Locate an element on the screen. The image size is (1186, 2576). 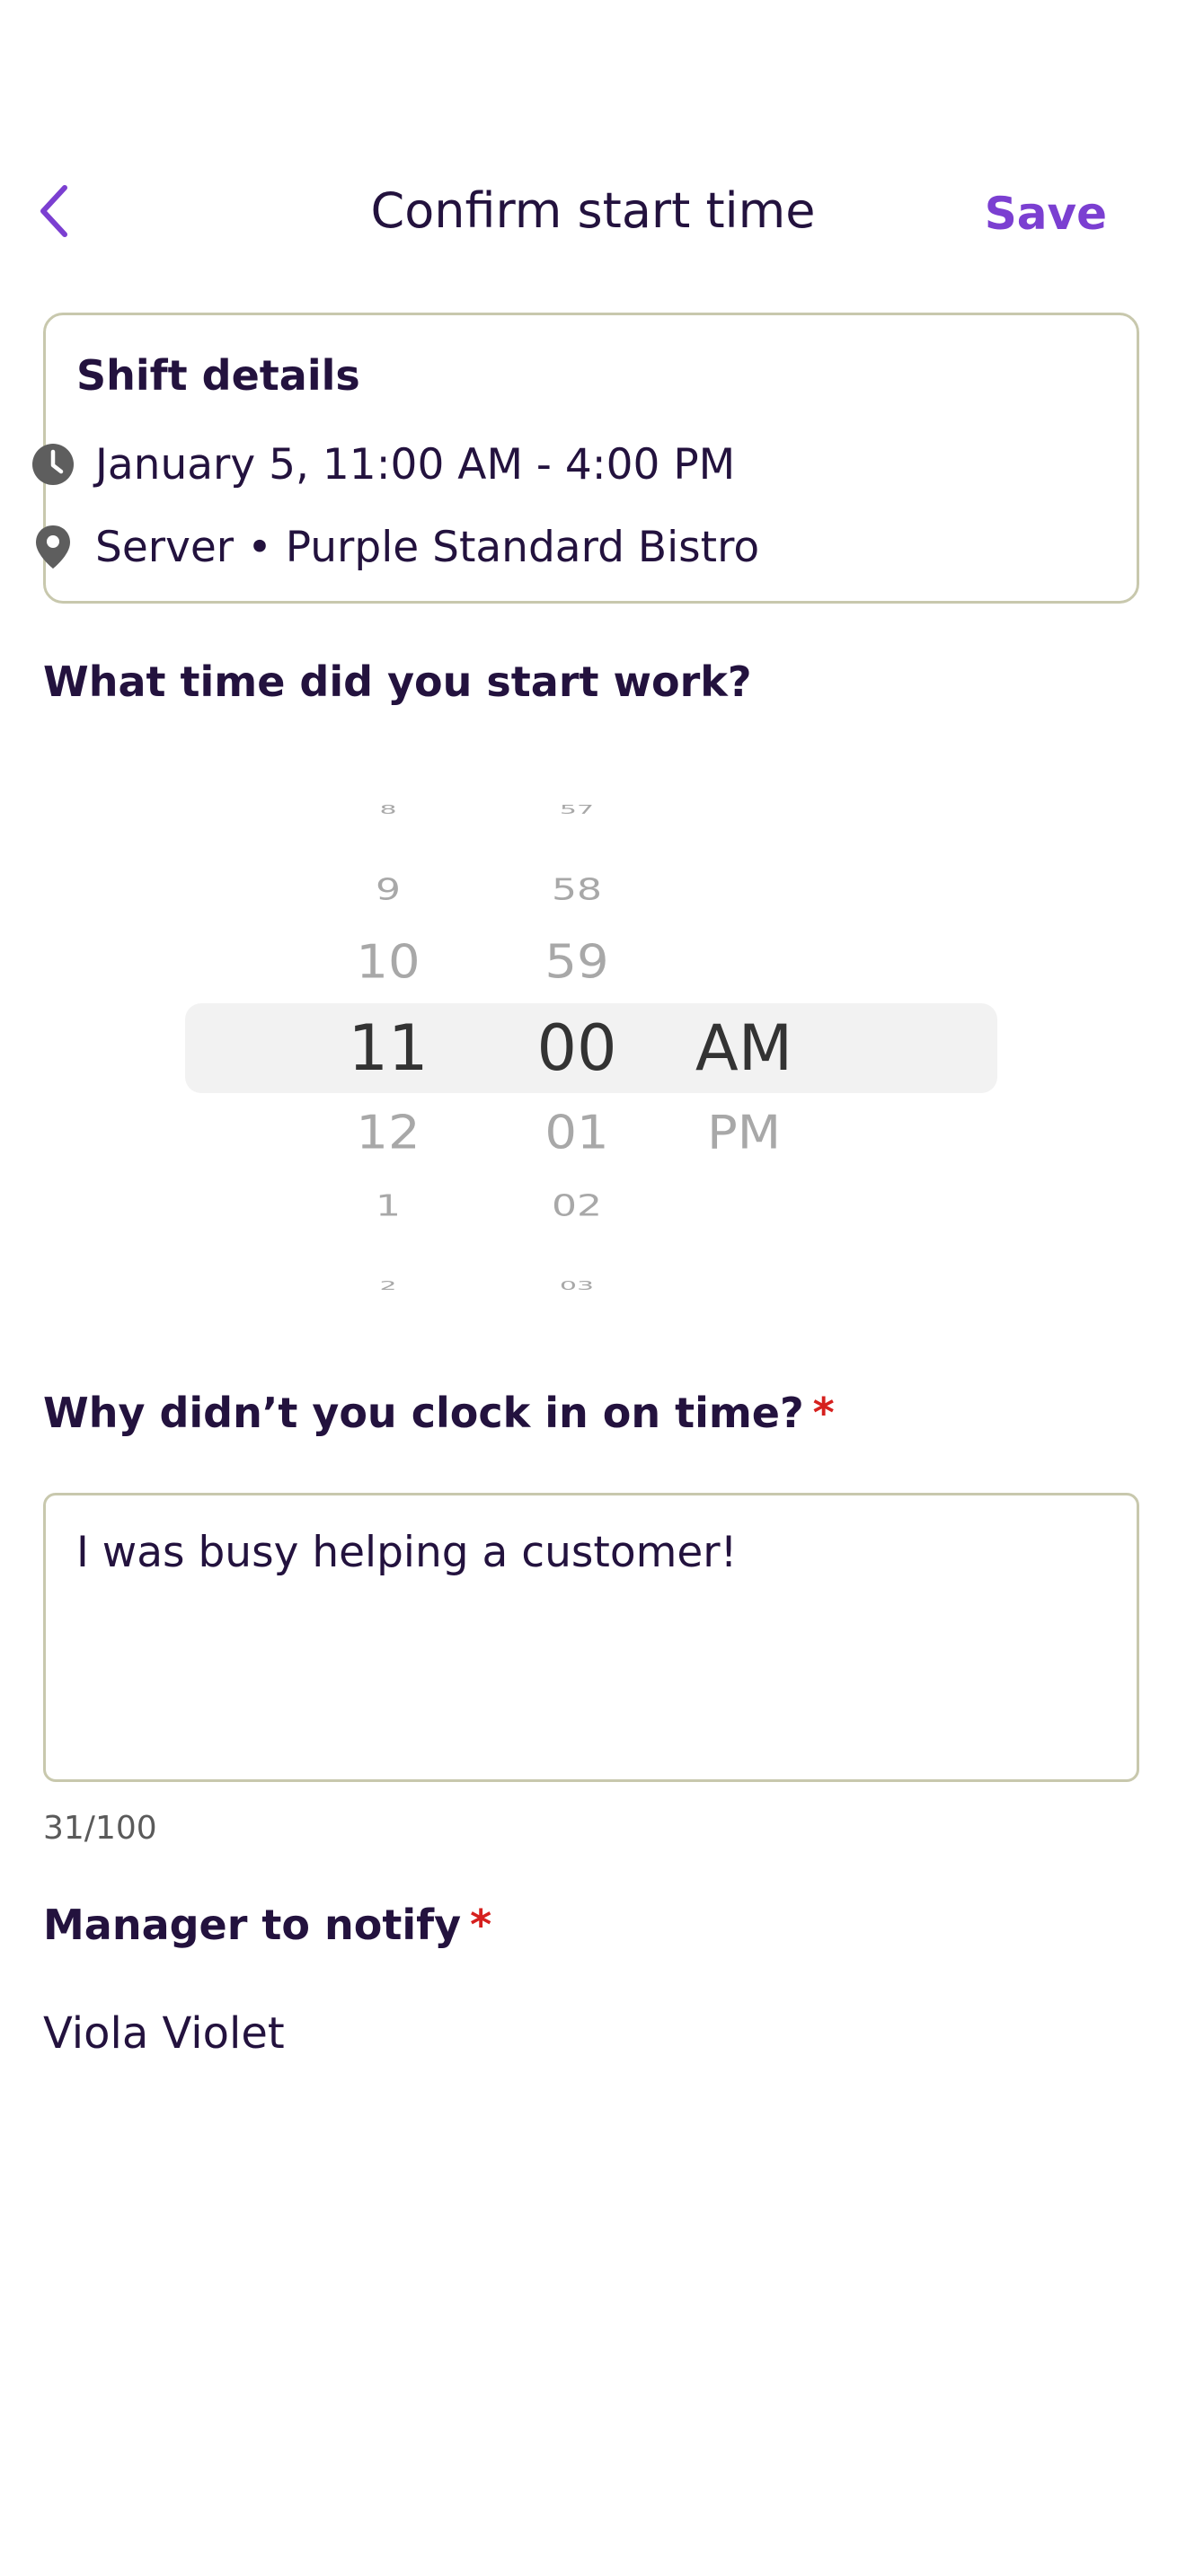
clock-icon is located at coordinates (53, 464).